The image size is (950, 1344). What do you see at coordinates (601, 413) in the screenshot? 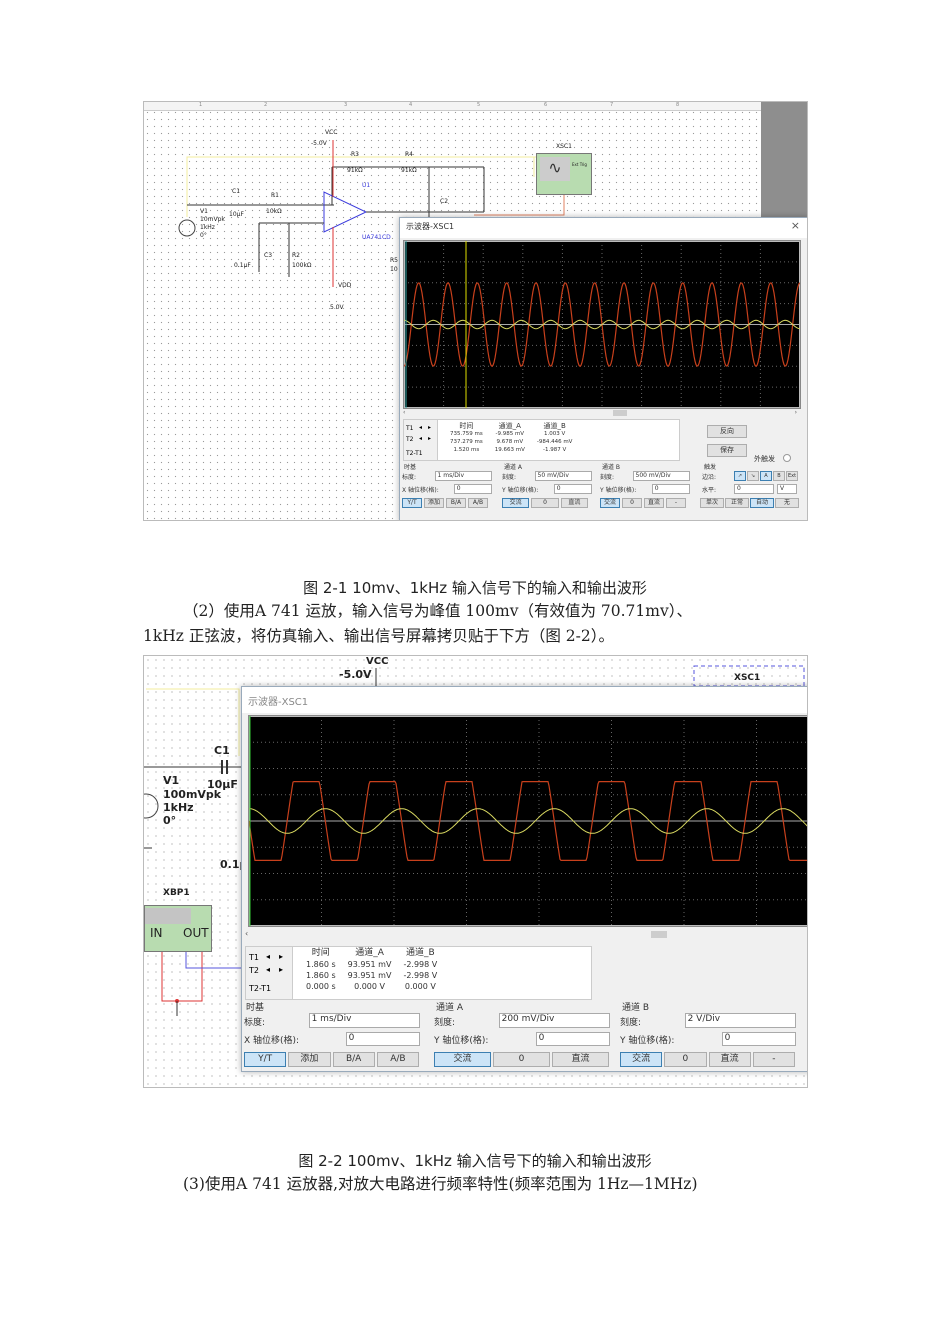
I see `horizontal-scrollbar: ‹ ›` at bounding box center [601, 413].